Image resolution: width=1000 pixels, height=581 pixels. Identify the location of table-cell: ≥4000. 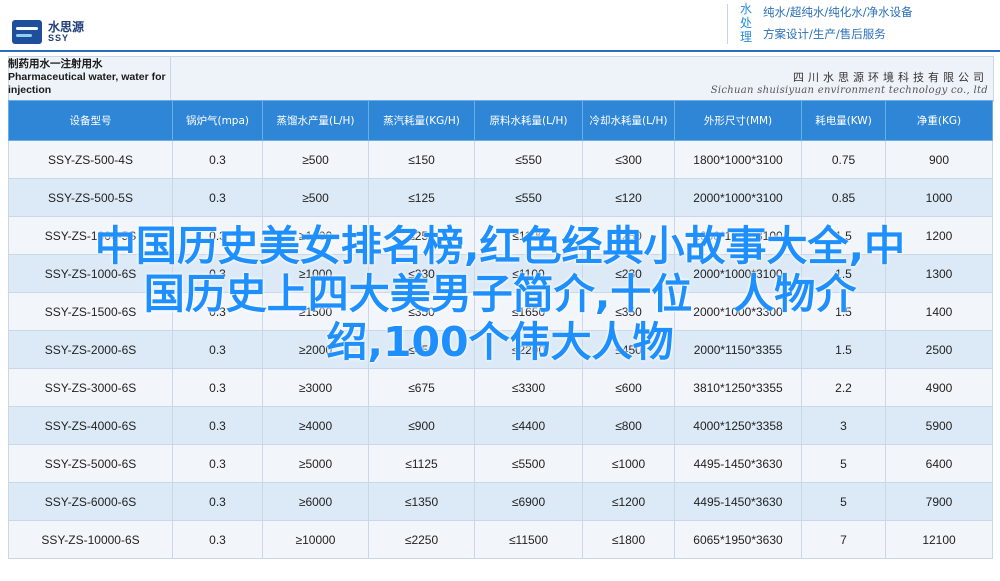
(315, 425).